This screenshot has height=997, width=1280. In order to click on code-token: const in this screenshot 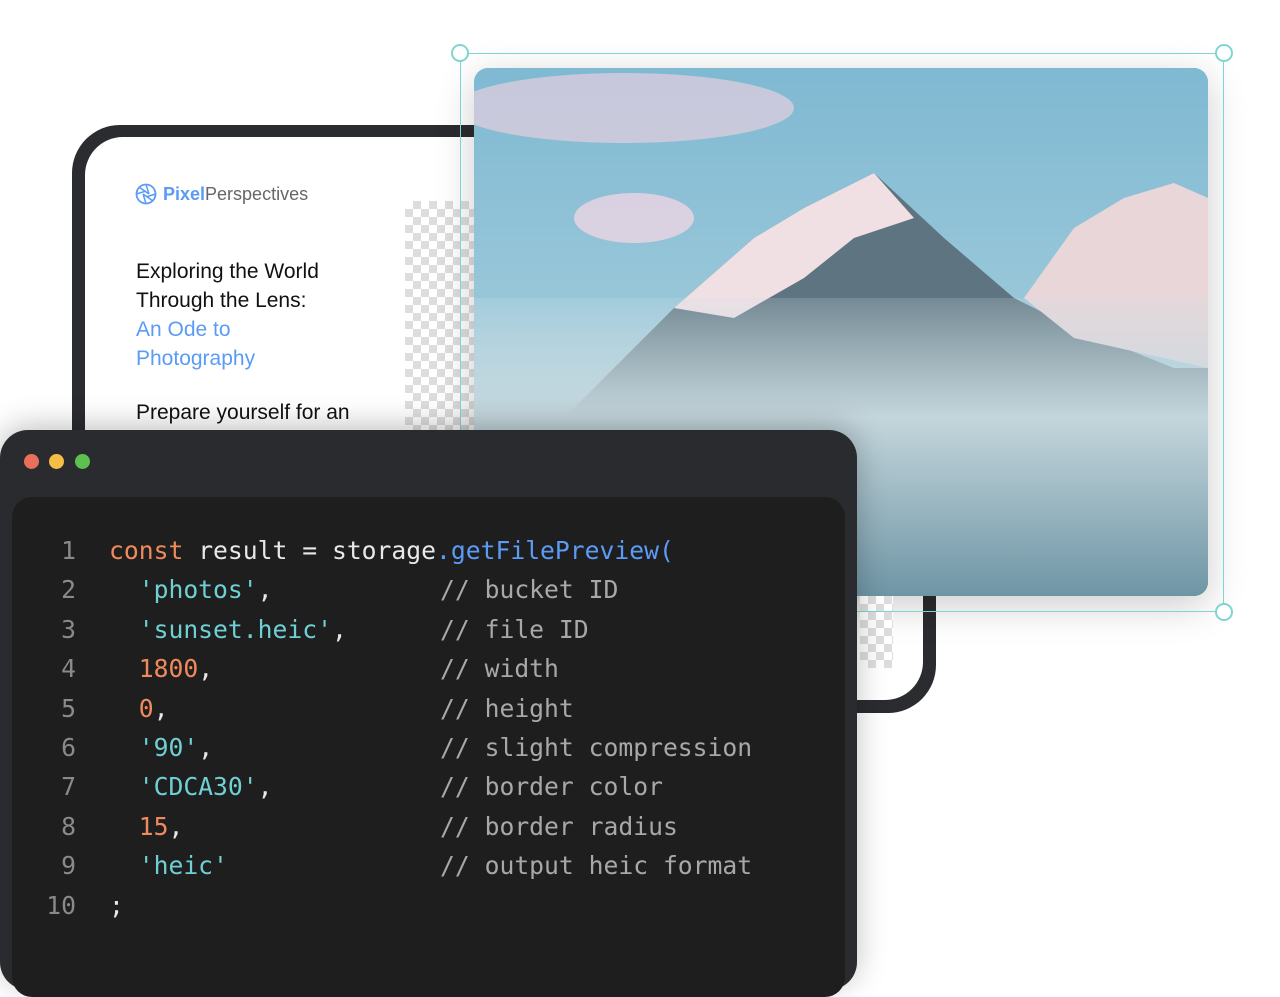, I will do `click(146, 550)`.